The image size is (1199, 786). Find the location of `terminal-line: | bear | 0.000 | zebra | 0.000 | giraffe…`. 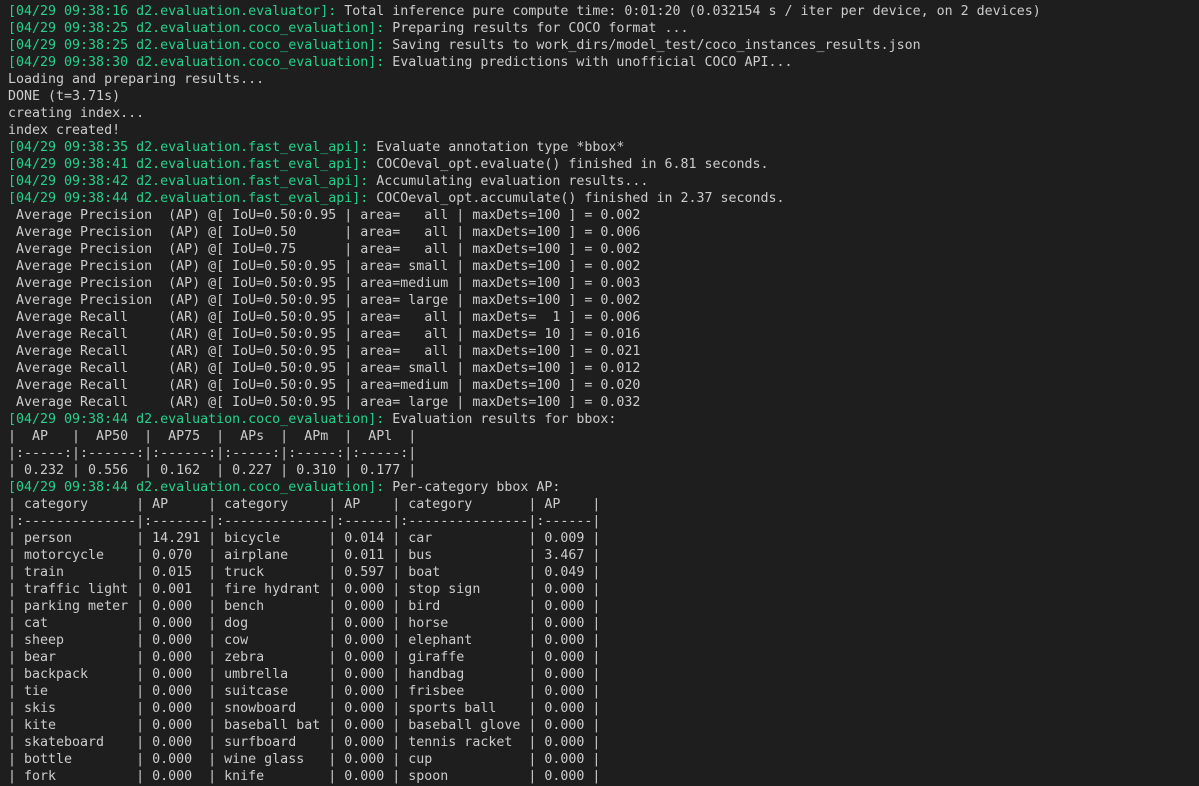

terminal-line: | bear | 0.000 | zebra | 0.000 | giraffe… is located at coordinates (603, 657).